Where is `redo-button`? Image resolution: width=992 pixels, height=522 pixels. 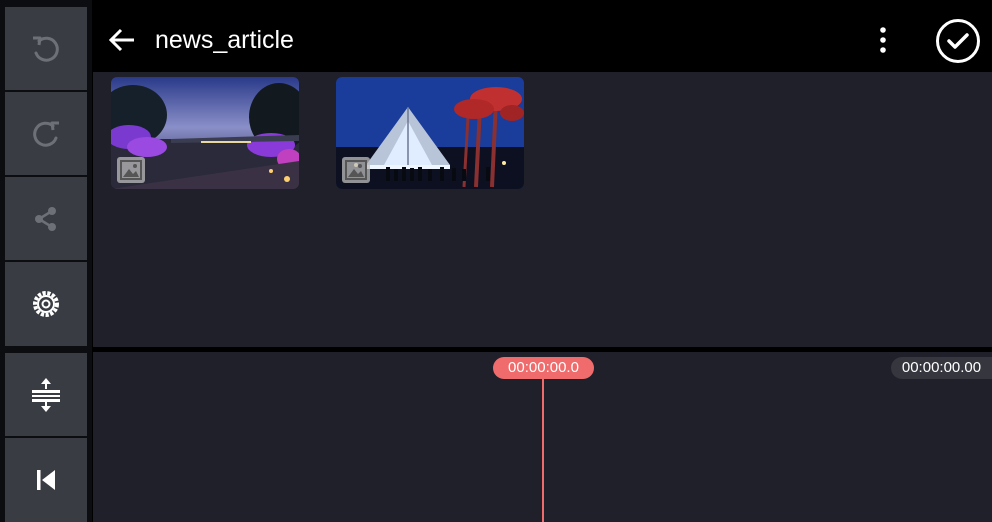
redo-button is located at coordinates (46, 133).